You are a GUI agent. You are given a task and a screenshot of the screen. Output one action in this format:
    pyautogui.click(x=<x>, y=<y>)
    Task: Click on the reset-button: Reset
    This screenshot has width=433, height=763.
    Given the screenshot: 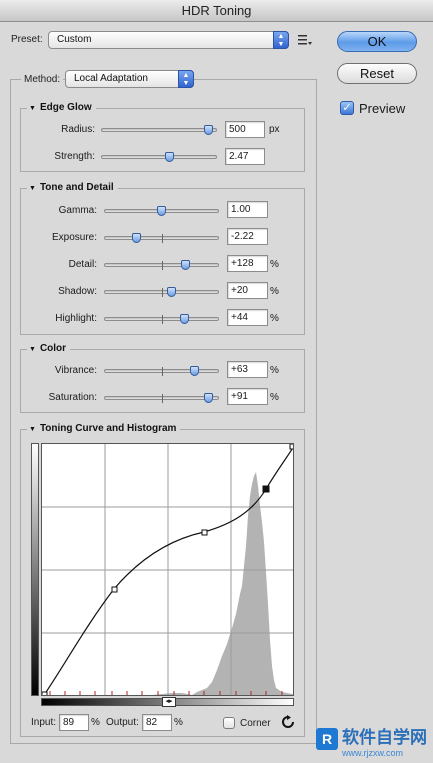 What is the action you would take?
    pyautogui.click(x=377, y=73)
    